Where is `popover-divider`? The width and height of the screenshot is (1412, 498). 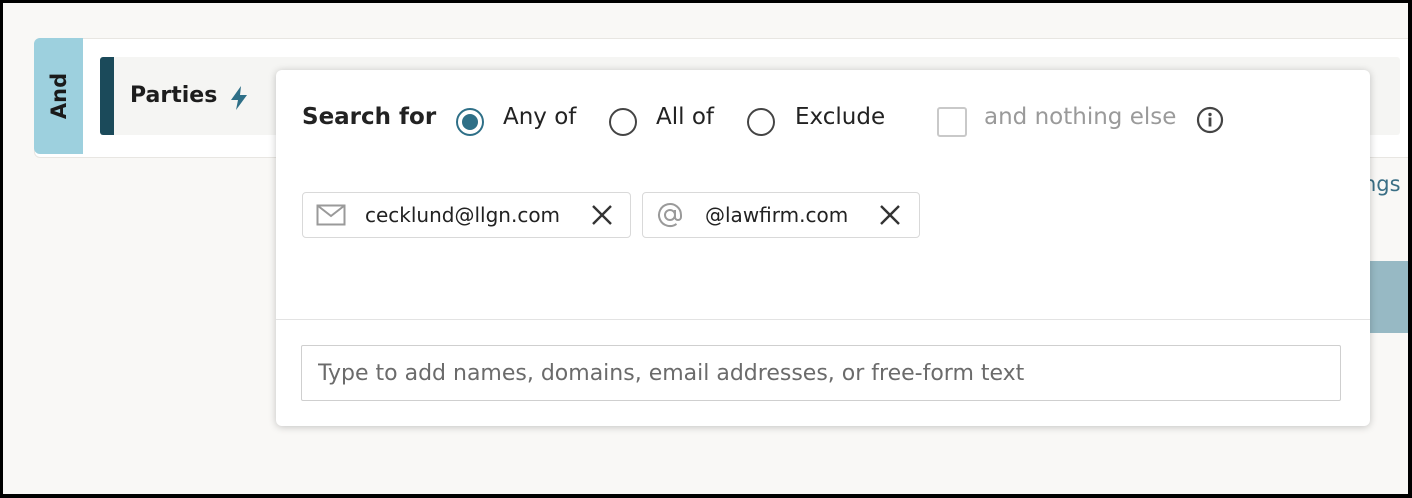
popover-divider is located at coordinates (823, 319).